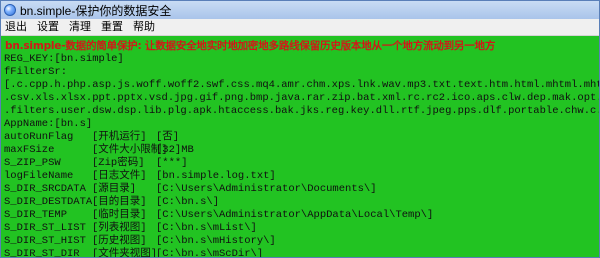 The image size is (600, 258). Describe the element at coordinates (39, 176) in the screenshot. I see `setting-key: logFileName` at that location.